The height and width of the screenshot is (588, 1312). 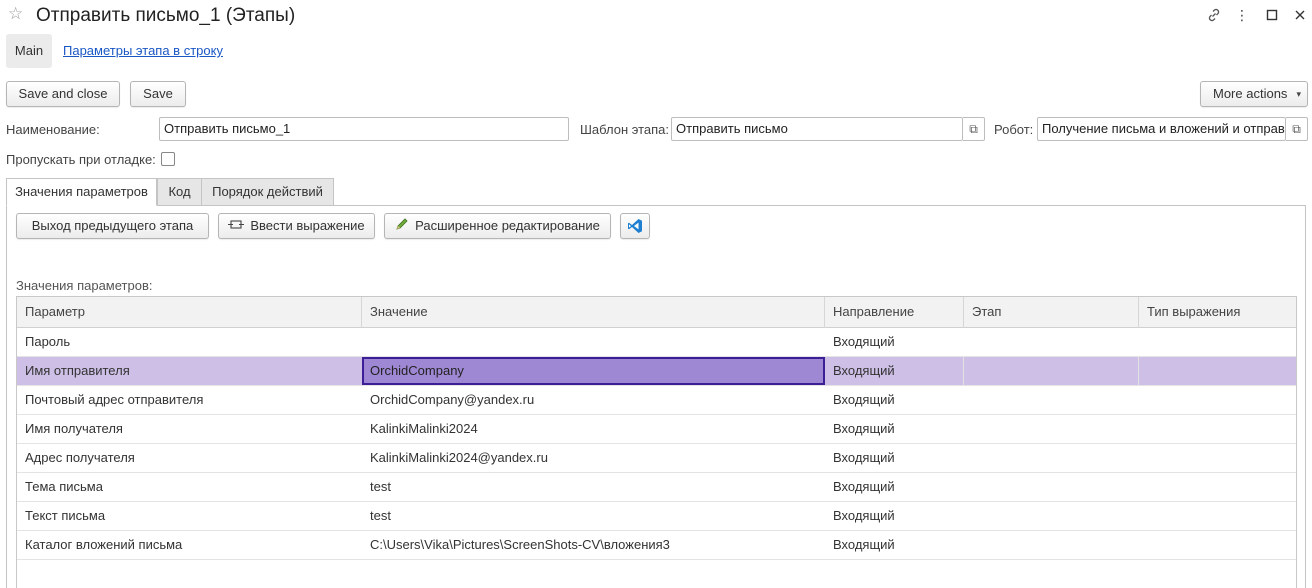 I want to click on table-row: Тема письма test Входящий, so click(x=656, y=487).